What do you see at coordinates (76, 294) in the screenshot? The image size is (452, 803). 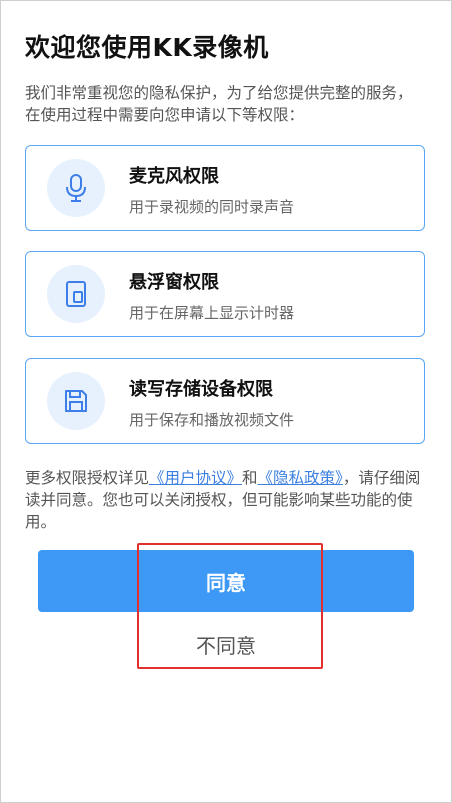 I see `floating-window-icon` at bounding box center [76, 294].